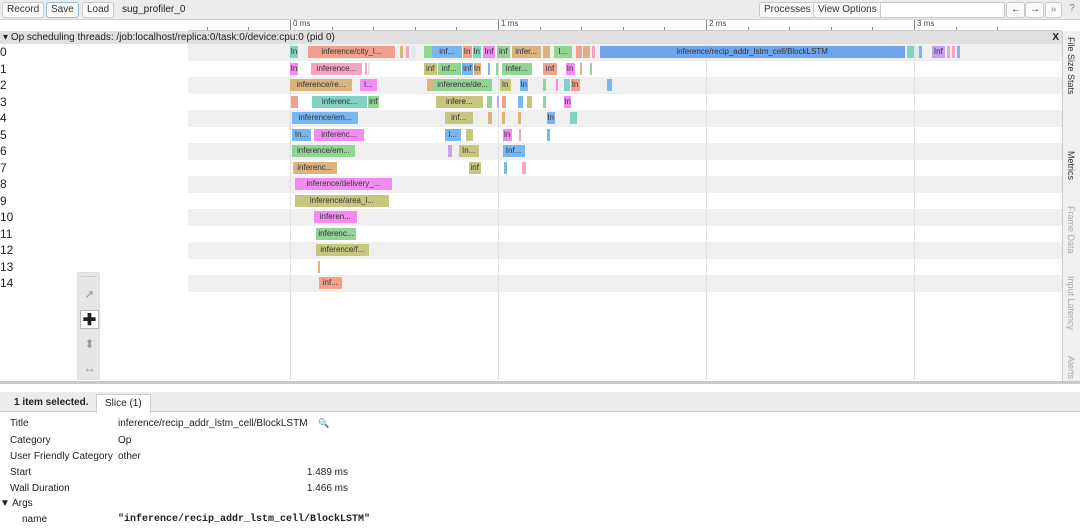  What do you see at coordinates (89, 368) in the screenshot?
I see `timing-tool-icon: ↔` at bounding box center [89, 368].